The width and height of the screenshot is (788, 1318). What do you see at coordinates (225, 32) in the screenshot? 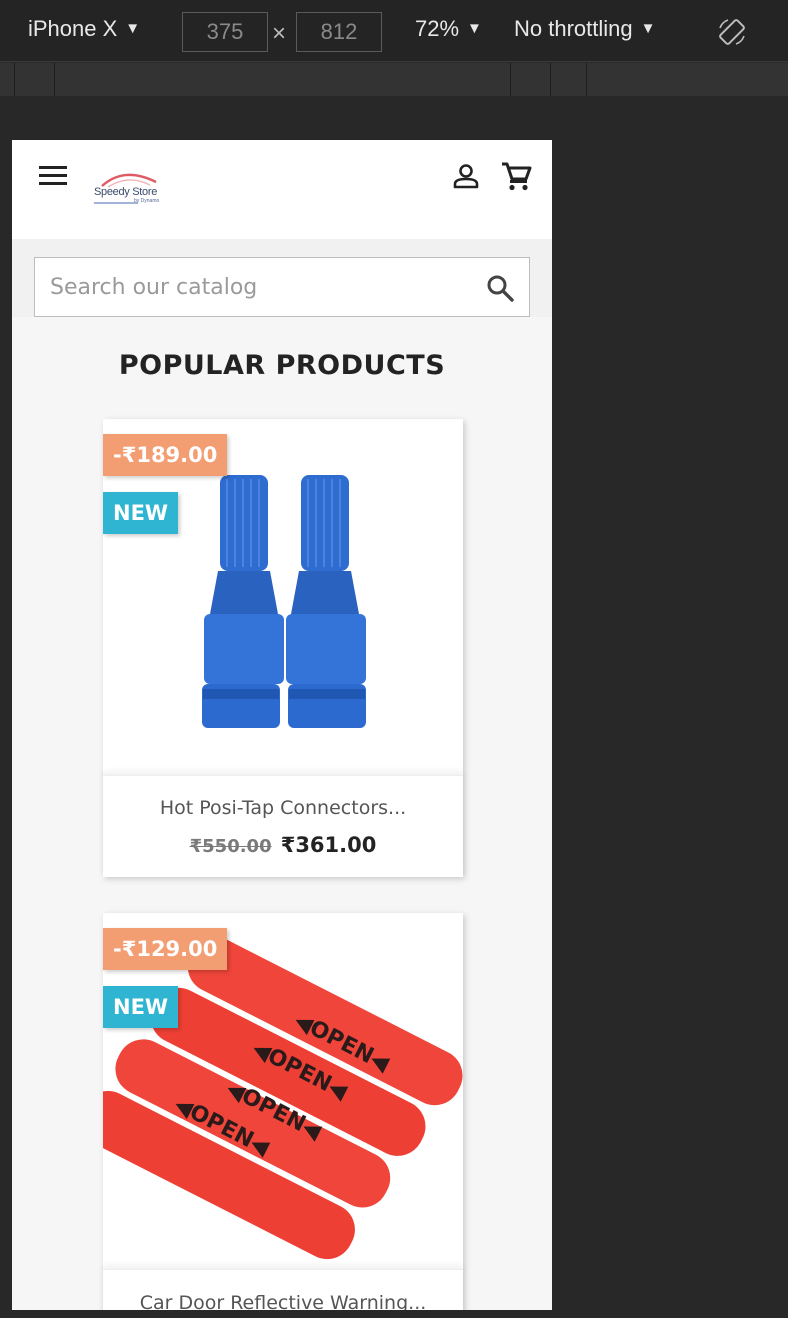
I see `width-input: 375` at bounding box center [225, 32].